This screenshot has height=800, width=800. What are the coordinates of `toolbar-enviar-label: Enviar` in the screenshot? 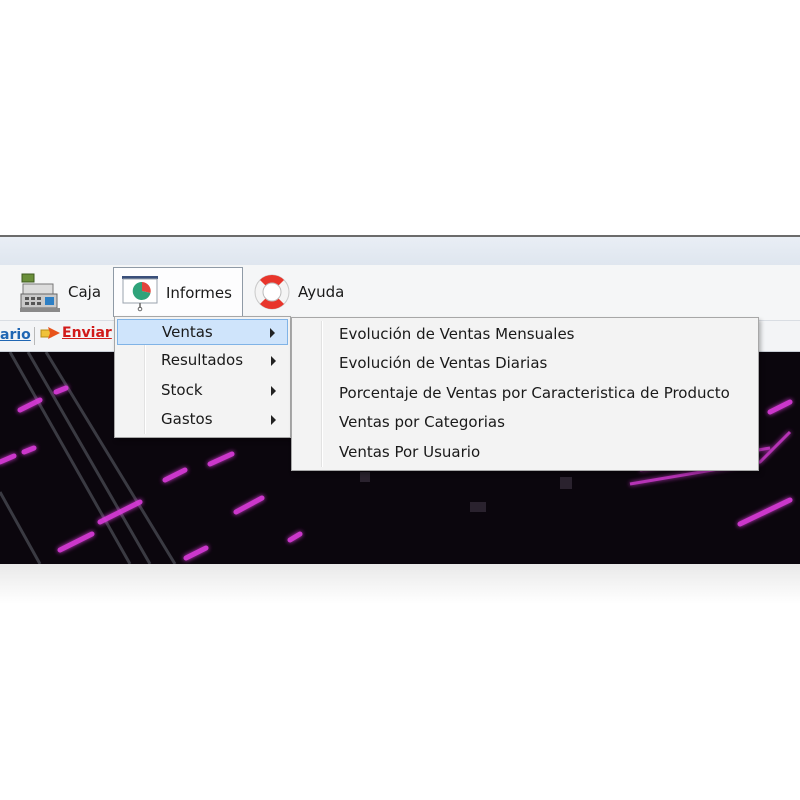 It's located at (87, 333).